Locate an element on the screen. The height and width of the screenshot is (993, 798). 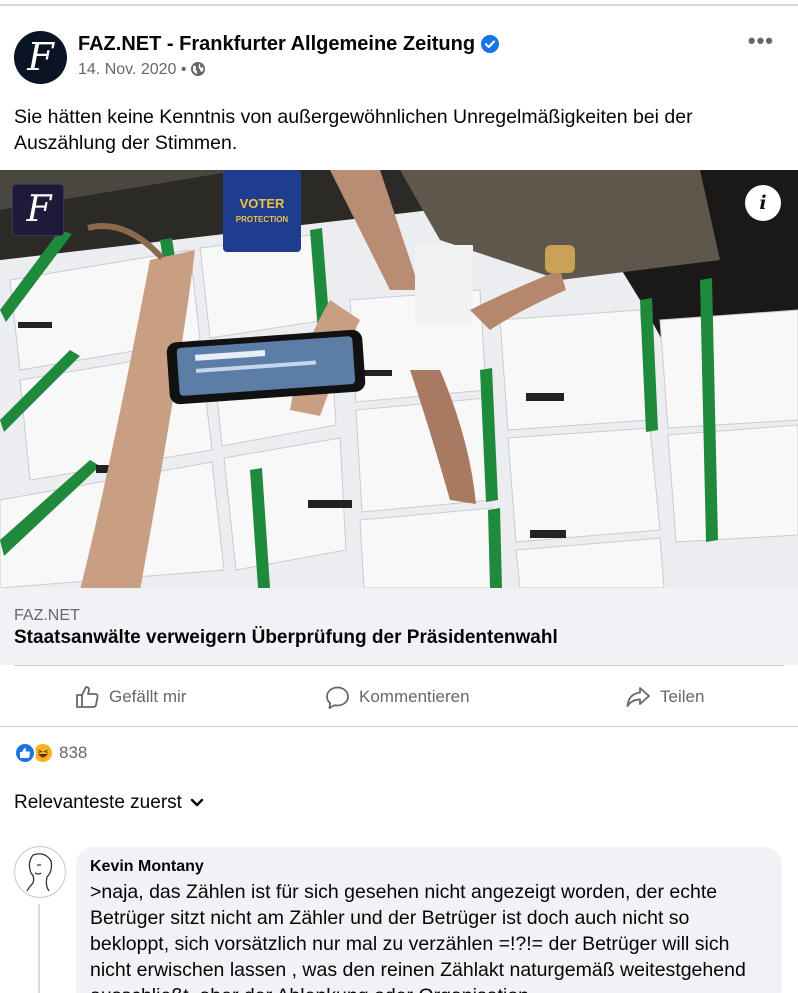
comment-label: Kommentieren is located at coordinates (414, 696).